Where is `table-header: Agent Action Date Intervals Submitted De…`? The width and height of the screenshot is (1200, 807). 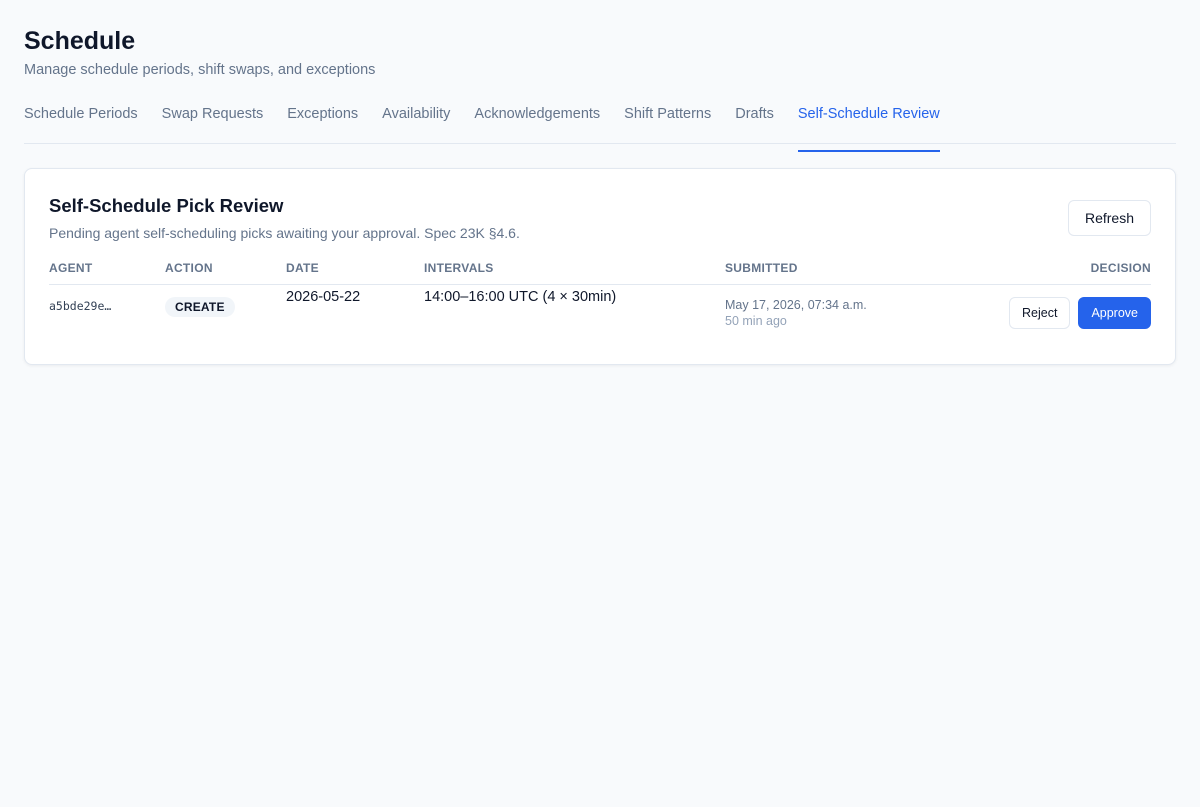
table-header: Agent Action Date Intervals Submitted De… is located at coordinates (600, 268).